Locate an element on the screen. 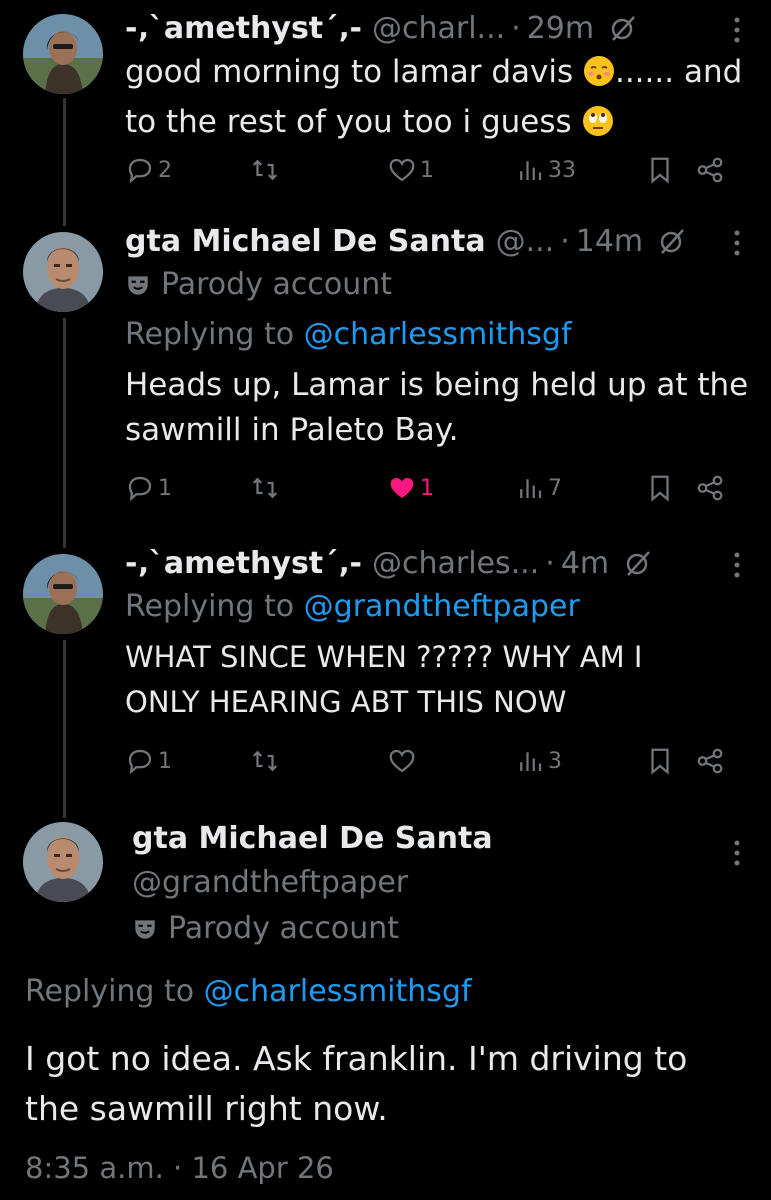  tweet-actions: 1 3 is located at coordinates (434, 766).